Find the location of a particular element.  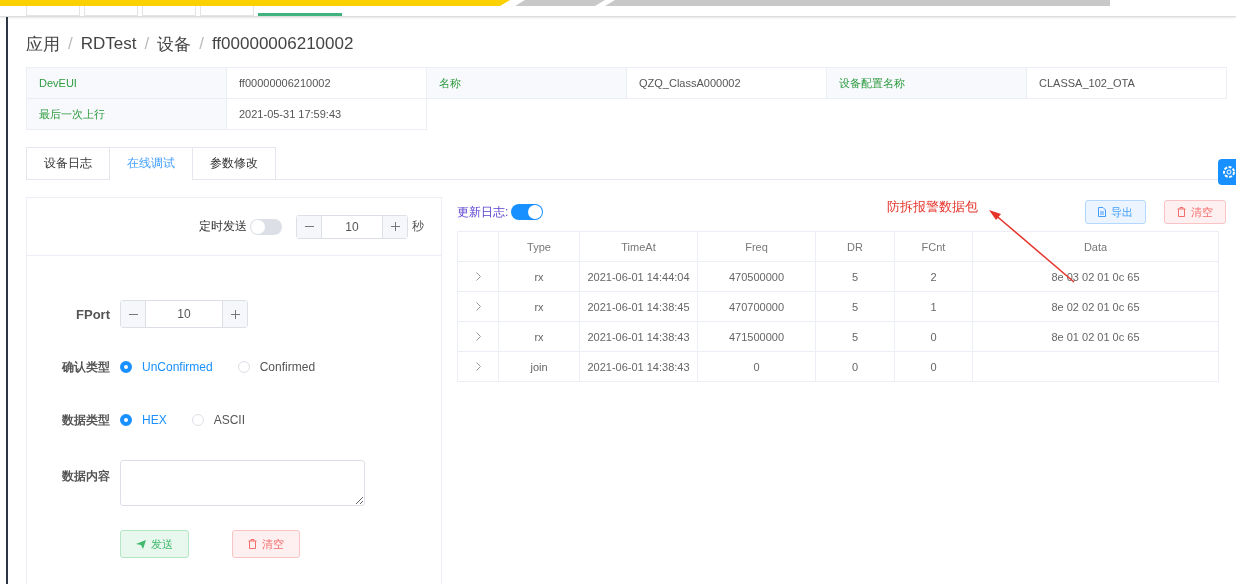

detail-label: 设备配置名称 is located at coordinates (926, 83).